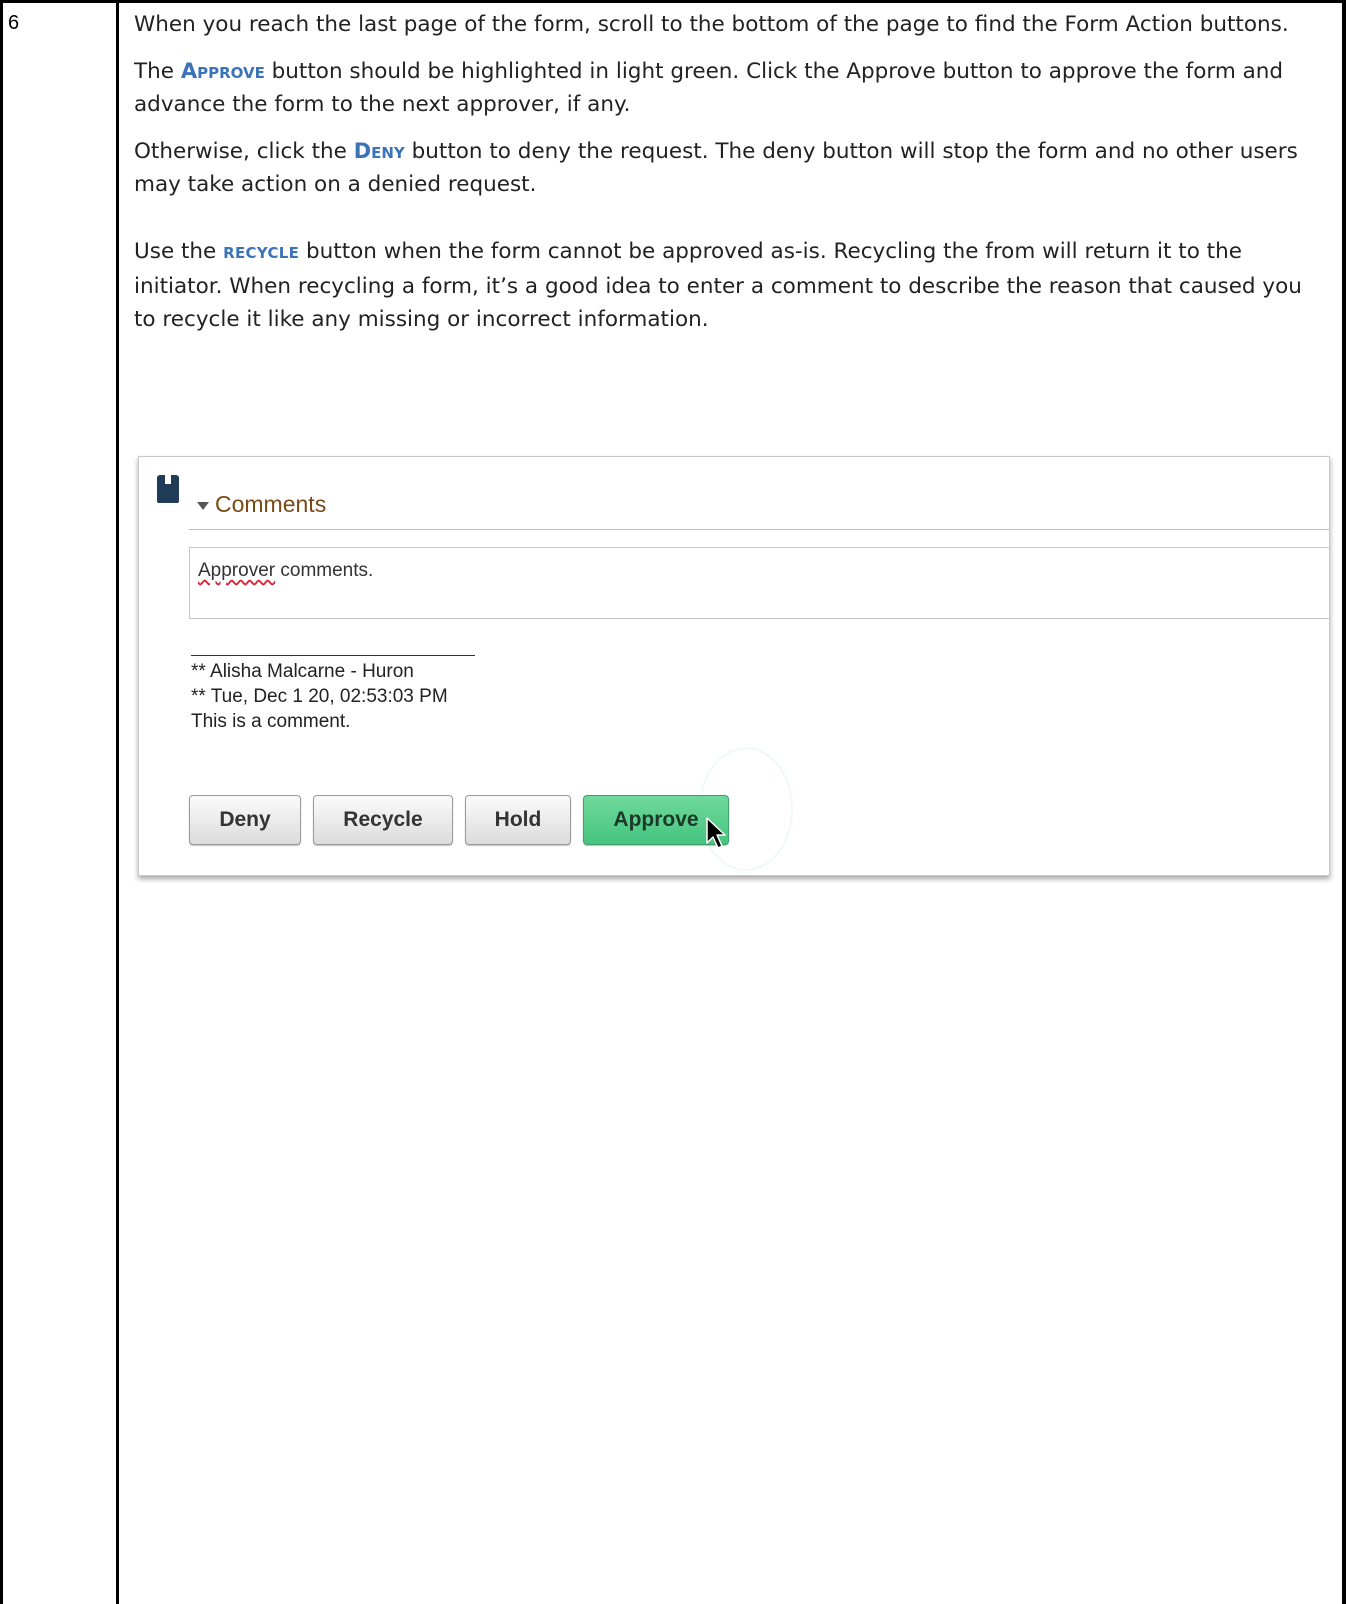 Image resolution: width=1346 pixels, height=1604 pixels. What do you see at coordinates (261, 253) in the screenshot?
I see `keyword-recycle: RECYCLE` at bounding box center [261, 253].